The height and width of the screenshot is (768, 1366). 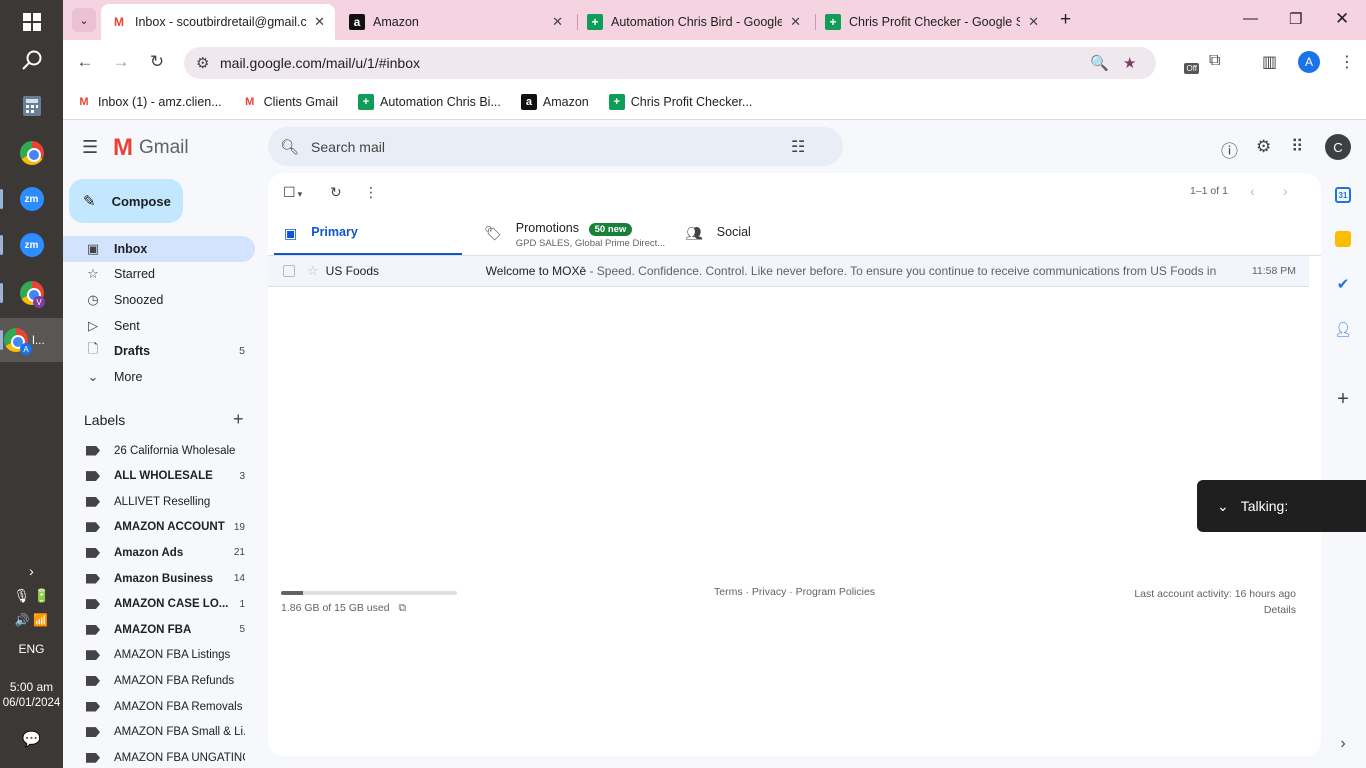 What do you see at coordinates (159, 706) in the screenshot?
I see `label-item: AMAZON FBA Removals` at bounding box center [159, 706].